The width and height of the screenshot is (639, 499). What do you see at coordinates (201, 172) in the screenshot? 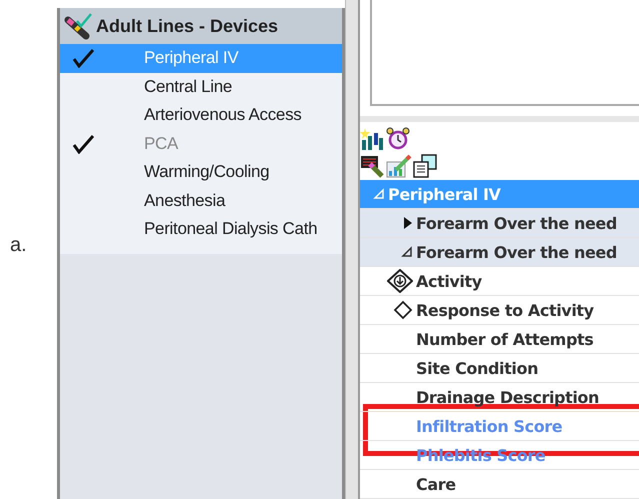
I see `device-list-item: Warming/Cooling` at bounding box center [201, 172].